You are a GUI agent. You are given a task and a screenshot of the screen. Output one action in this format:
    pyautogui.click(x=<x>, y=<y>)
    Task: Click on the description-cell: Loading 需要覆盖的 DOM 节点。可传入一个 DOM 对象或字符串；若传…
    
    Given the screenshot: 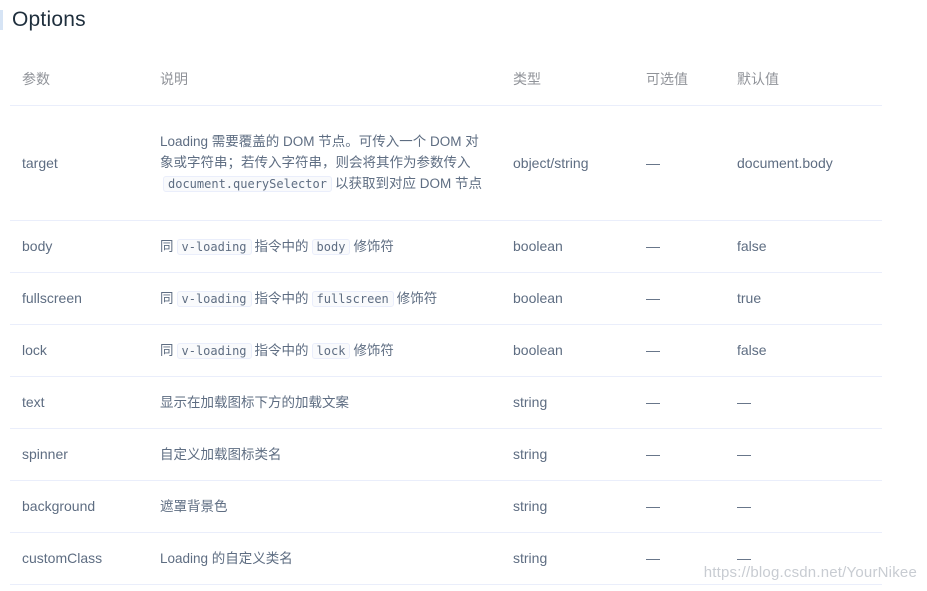 What is the action you would take?
    pyautogui.click(x=324, y=163)
    